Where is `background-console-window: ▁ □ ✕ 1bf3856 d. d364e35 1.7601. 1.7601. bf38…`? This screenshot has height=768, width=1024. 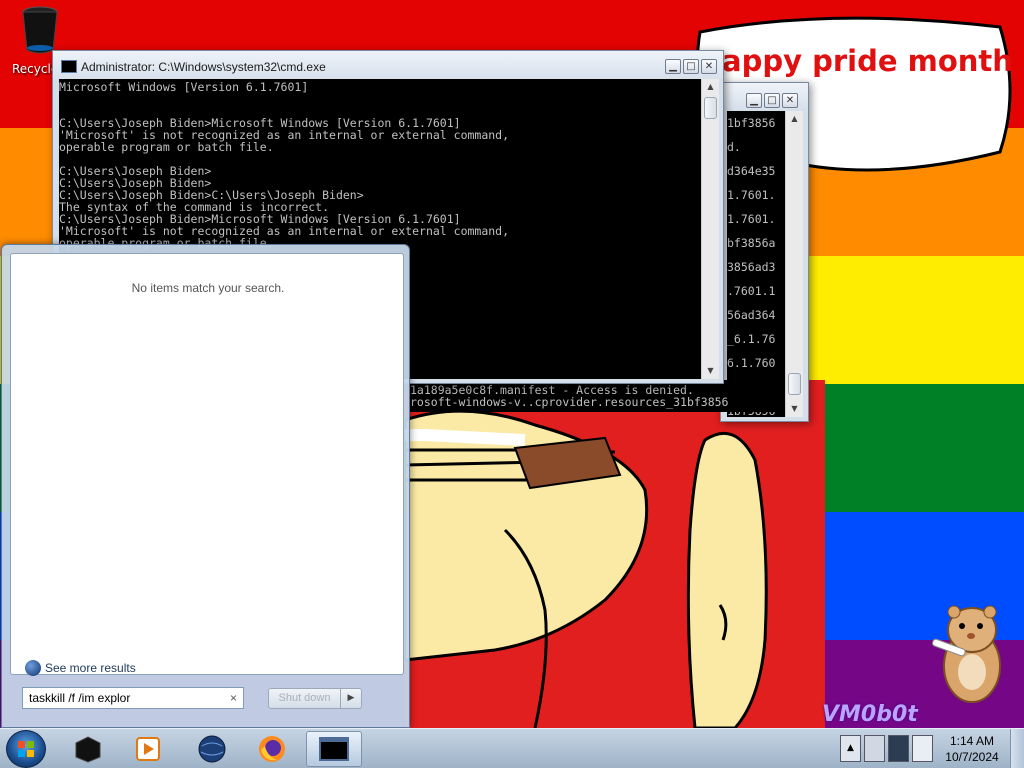 background-console-window: ▁ □ ✕ 1bf3856 d. d364e35 1.7601. 1.7601. bf38… is located at coordinates (764, 252).